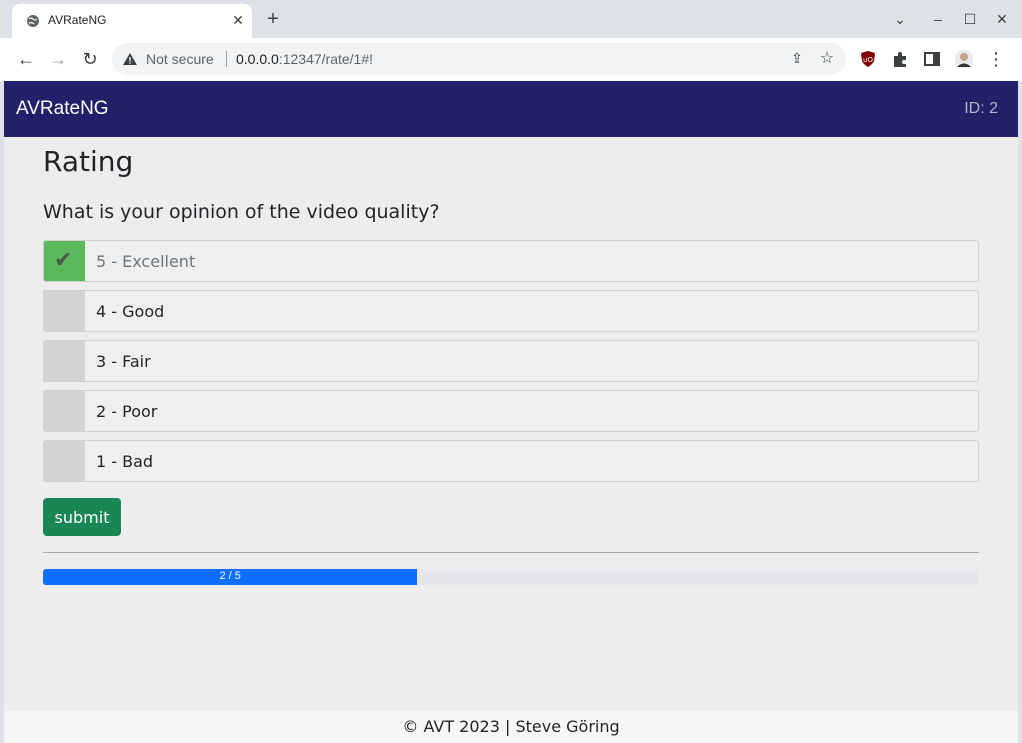  I want to click on url-path: :12347/rate/1#!, so click(326, 59).